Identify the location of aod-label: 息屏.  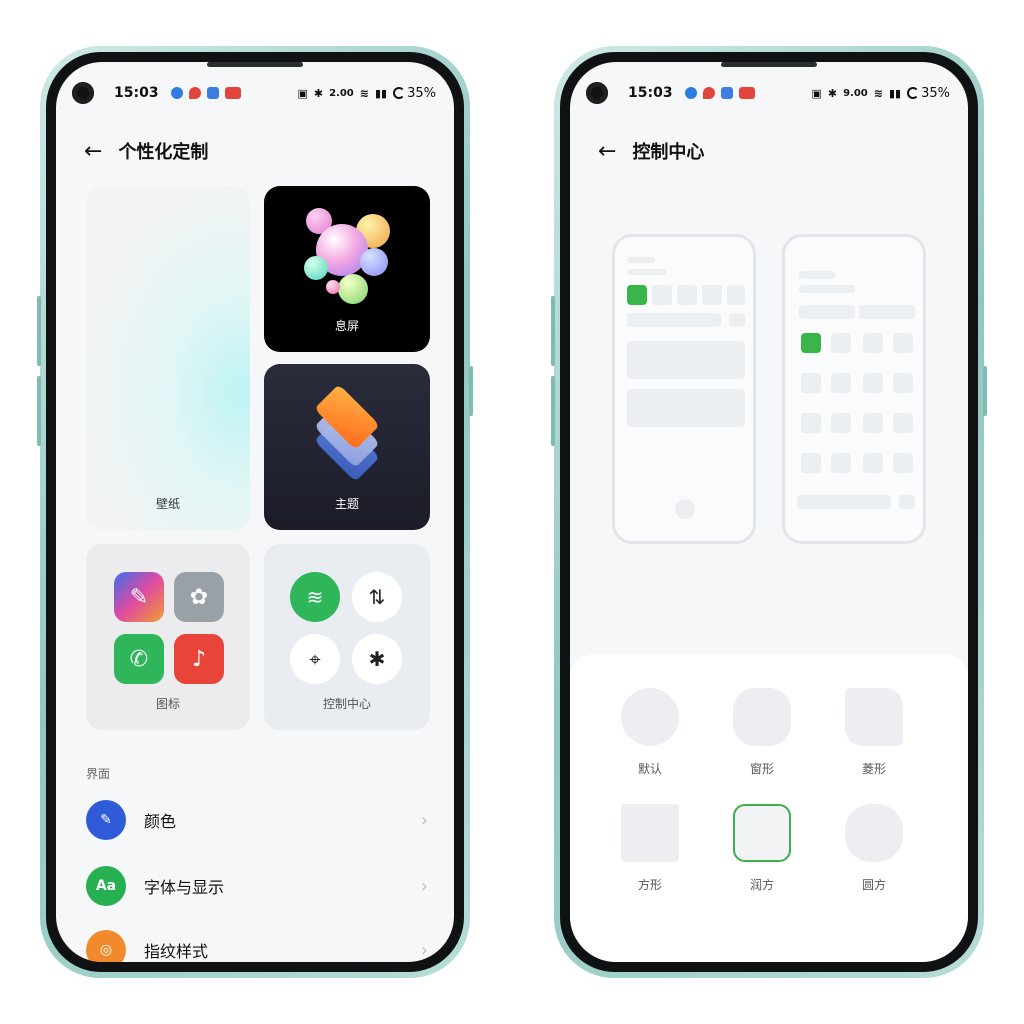
(346, 326).